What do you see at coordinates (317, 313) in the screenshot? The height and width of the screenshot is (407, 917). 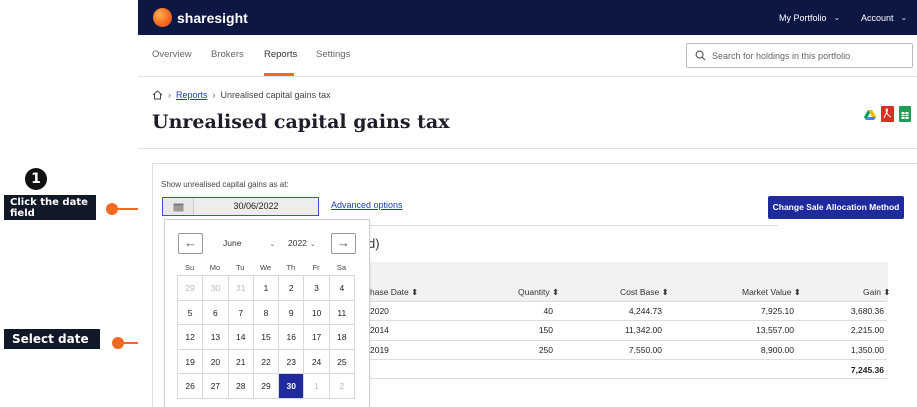 I see `calendar-day: 10` at bounding box center [317, 313].